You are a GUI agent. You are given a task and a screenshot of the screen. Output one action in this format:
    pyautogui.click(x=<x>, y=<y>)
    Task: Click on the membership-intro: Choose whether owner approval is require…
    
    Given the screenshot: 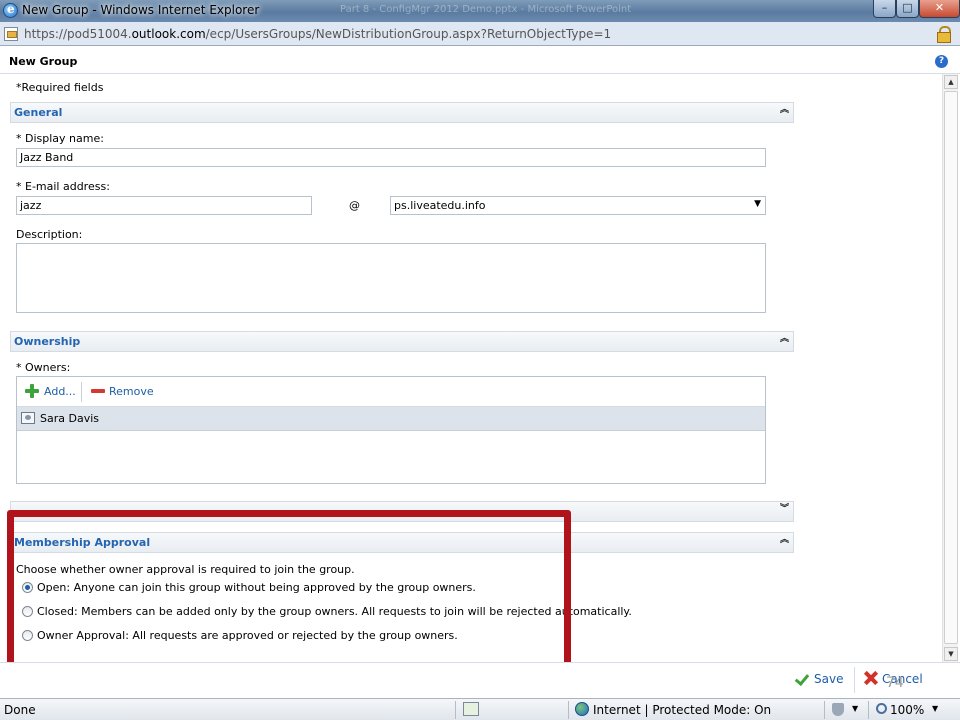 What is the action you would take?
    pyautogui.click(x=185, y=569)
    